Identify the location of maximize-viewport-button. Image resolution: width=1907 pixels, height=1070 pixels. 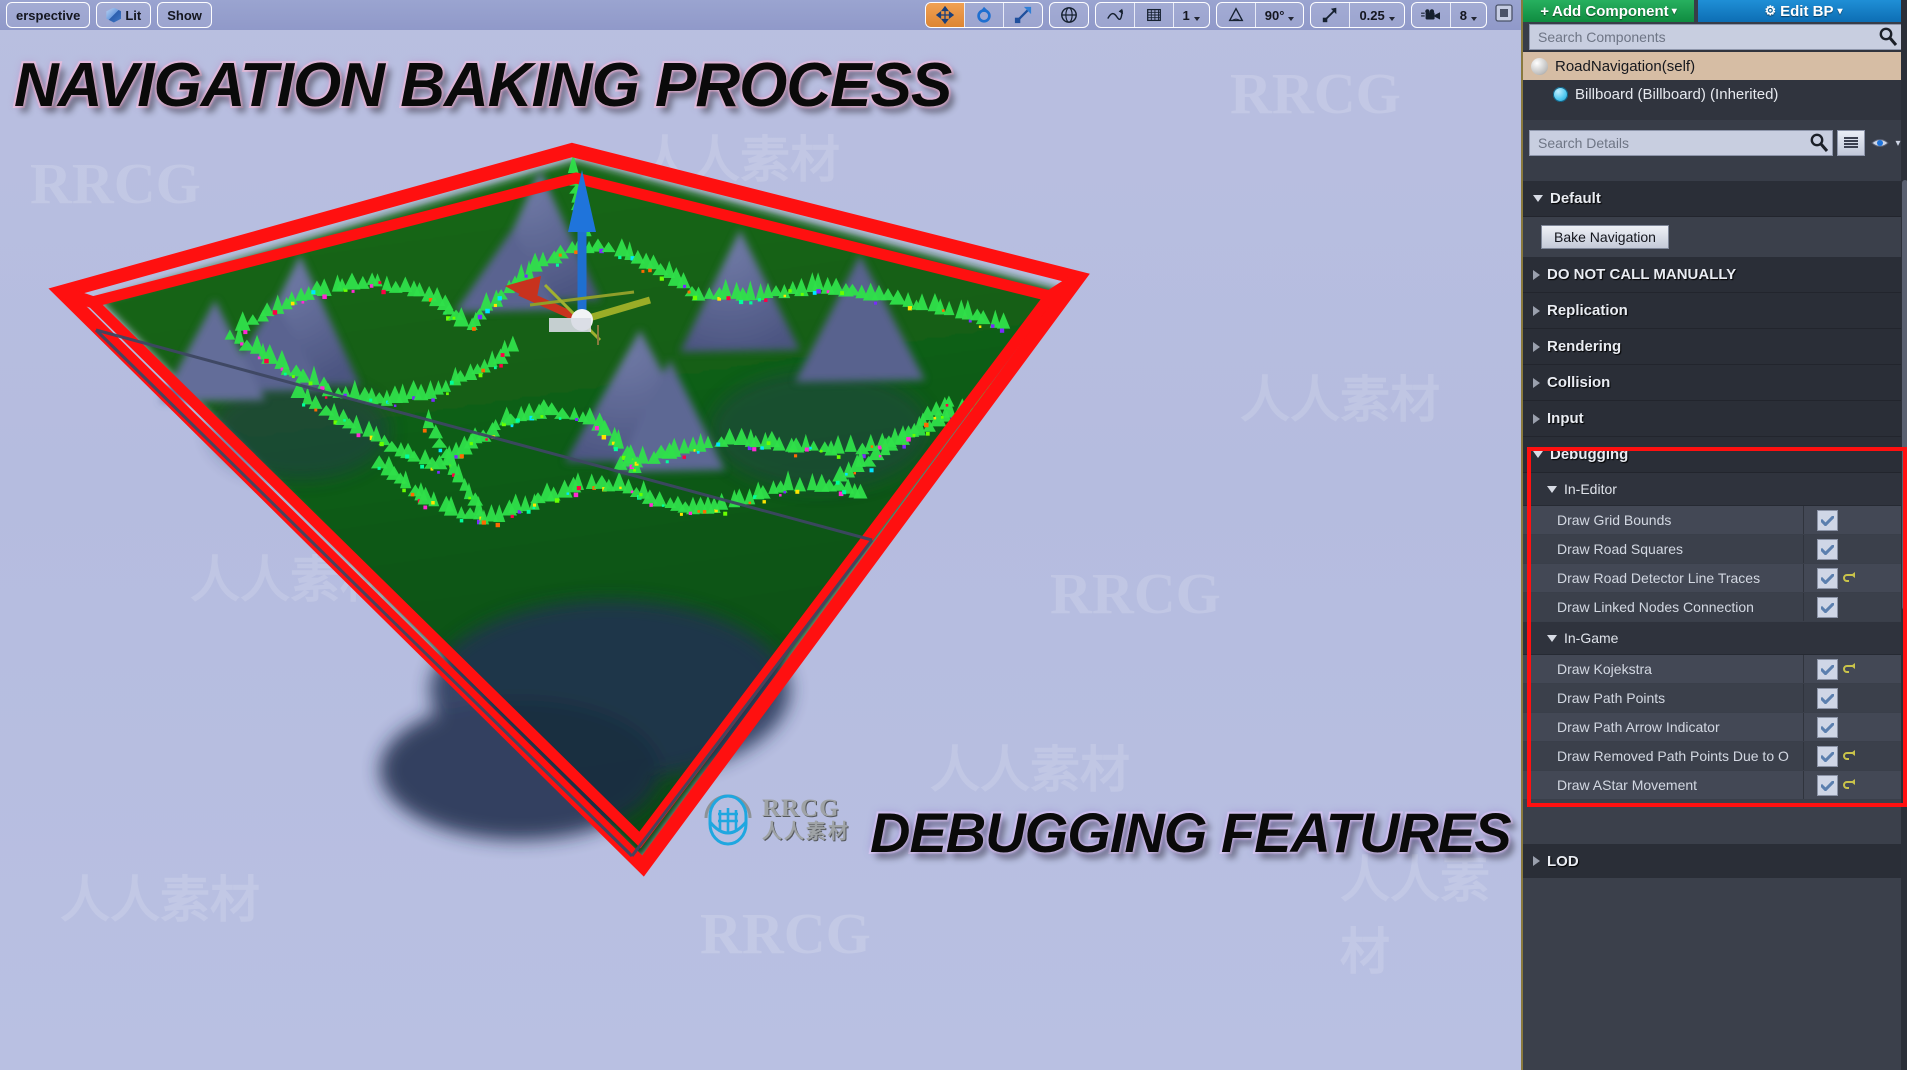
(1504, 15).